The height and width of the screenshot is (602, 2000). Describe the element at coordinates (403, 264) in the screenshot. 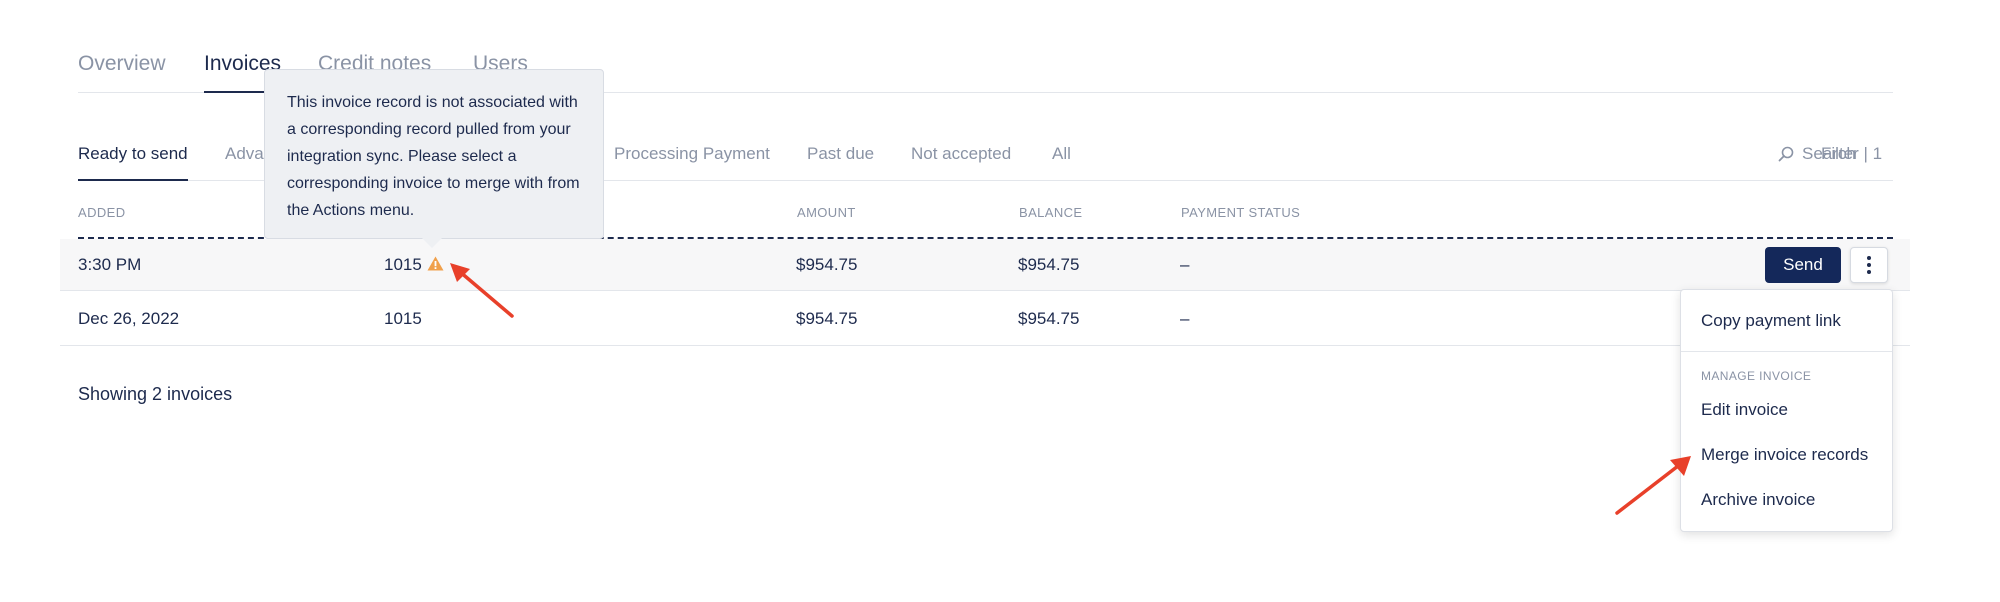

I see `invoice-number: 1015` at that location.